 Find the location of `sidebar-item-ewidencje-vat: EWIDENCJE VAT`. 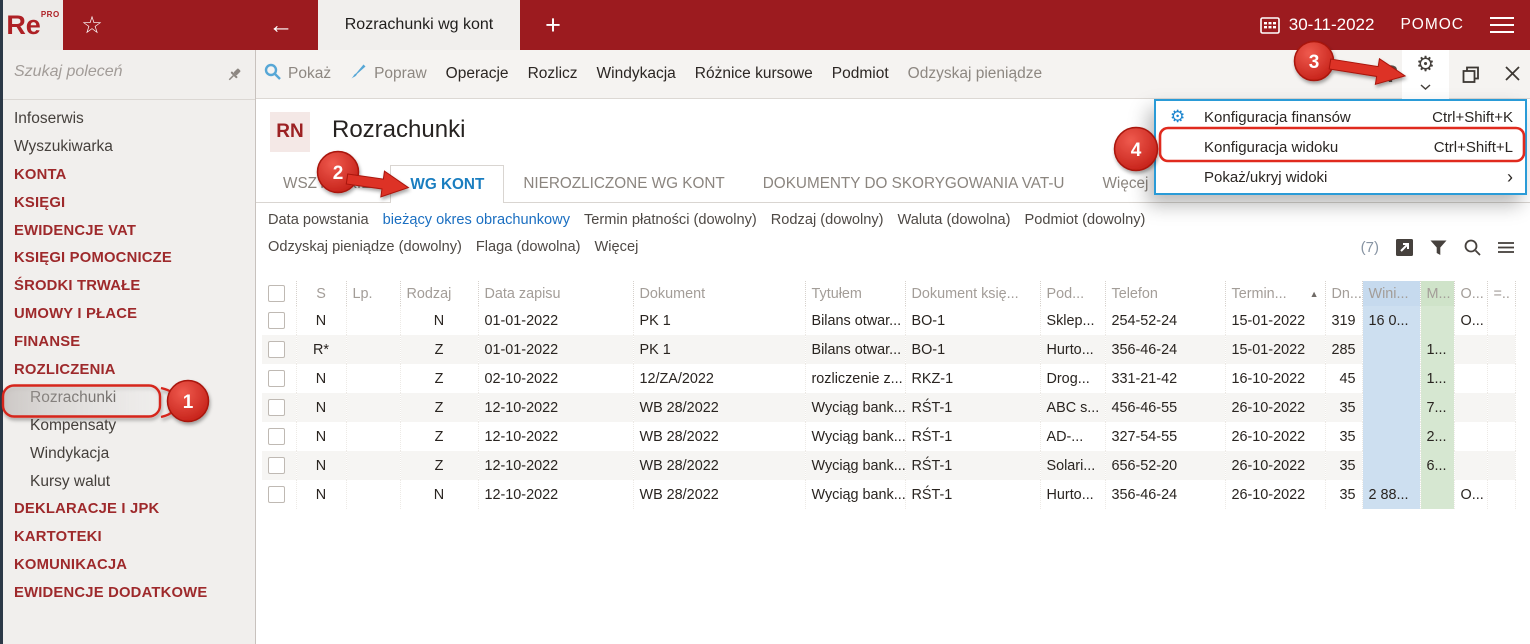

sidebar-item-ewidencje-vat: EWIDENCJE VAT is located at coordinates (127, 231).